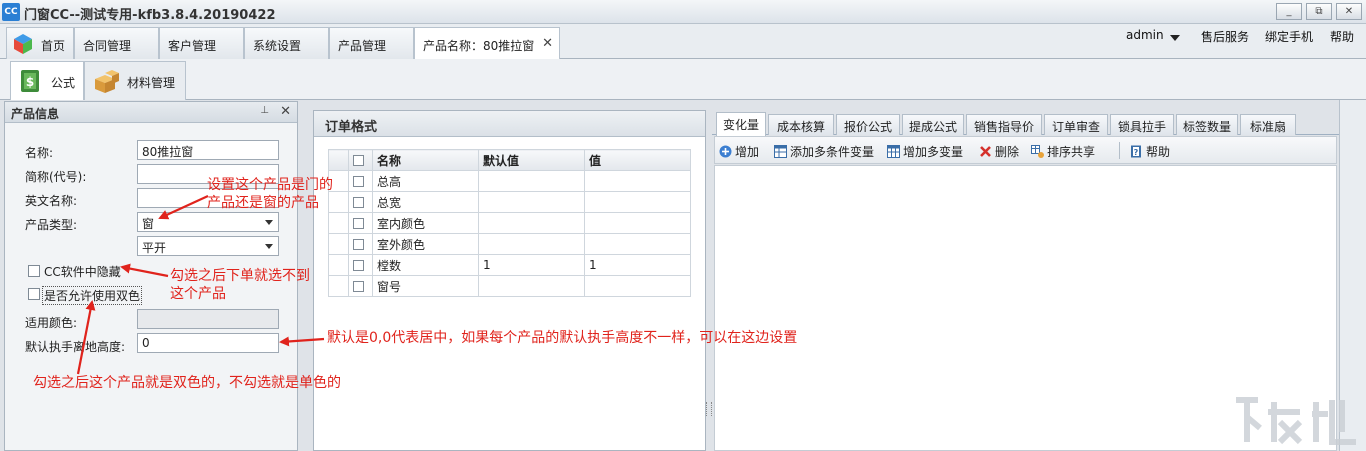  I want to click on table-row: 窗号, so click(509, 286).